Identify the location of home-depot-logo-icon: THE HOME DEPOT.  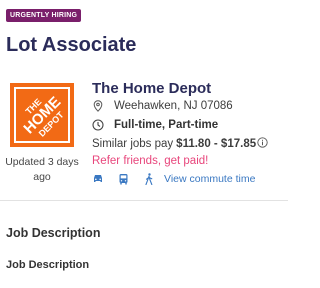
(42, 115).